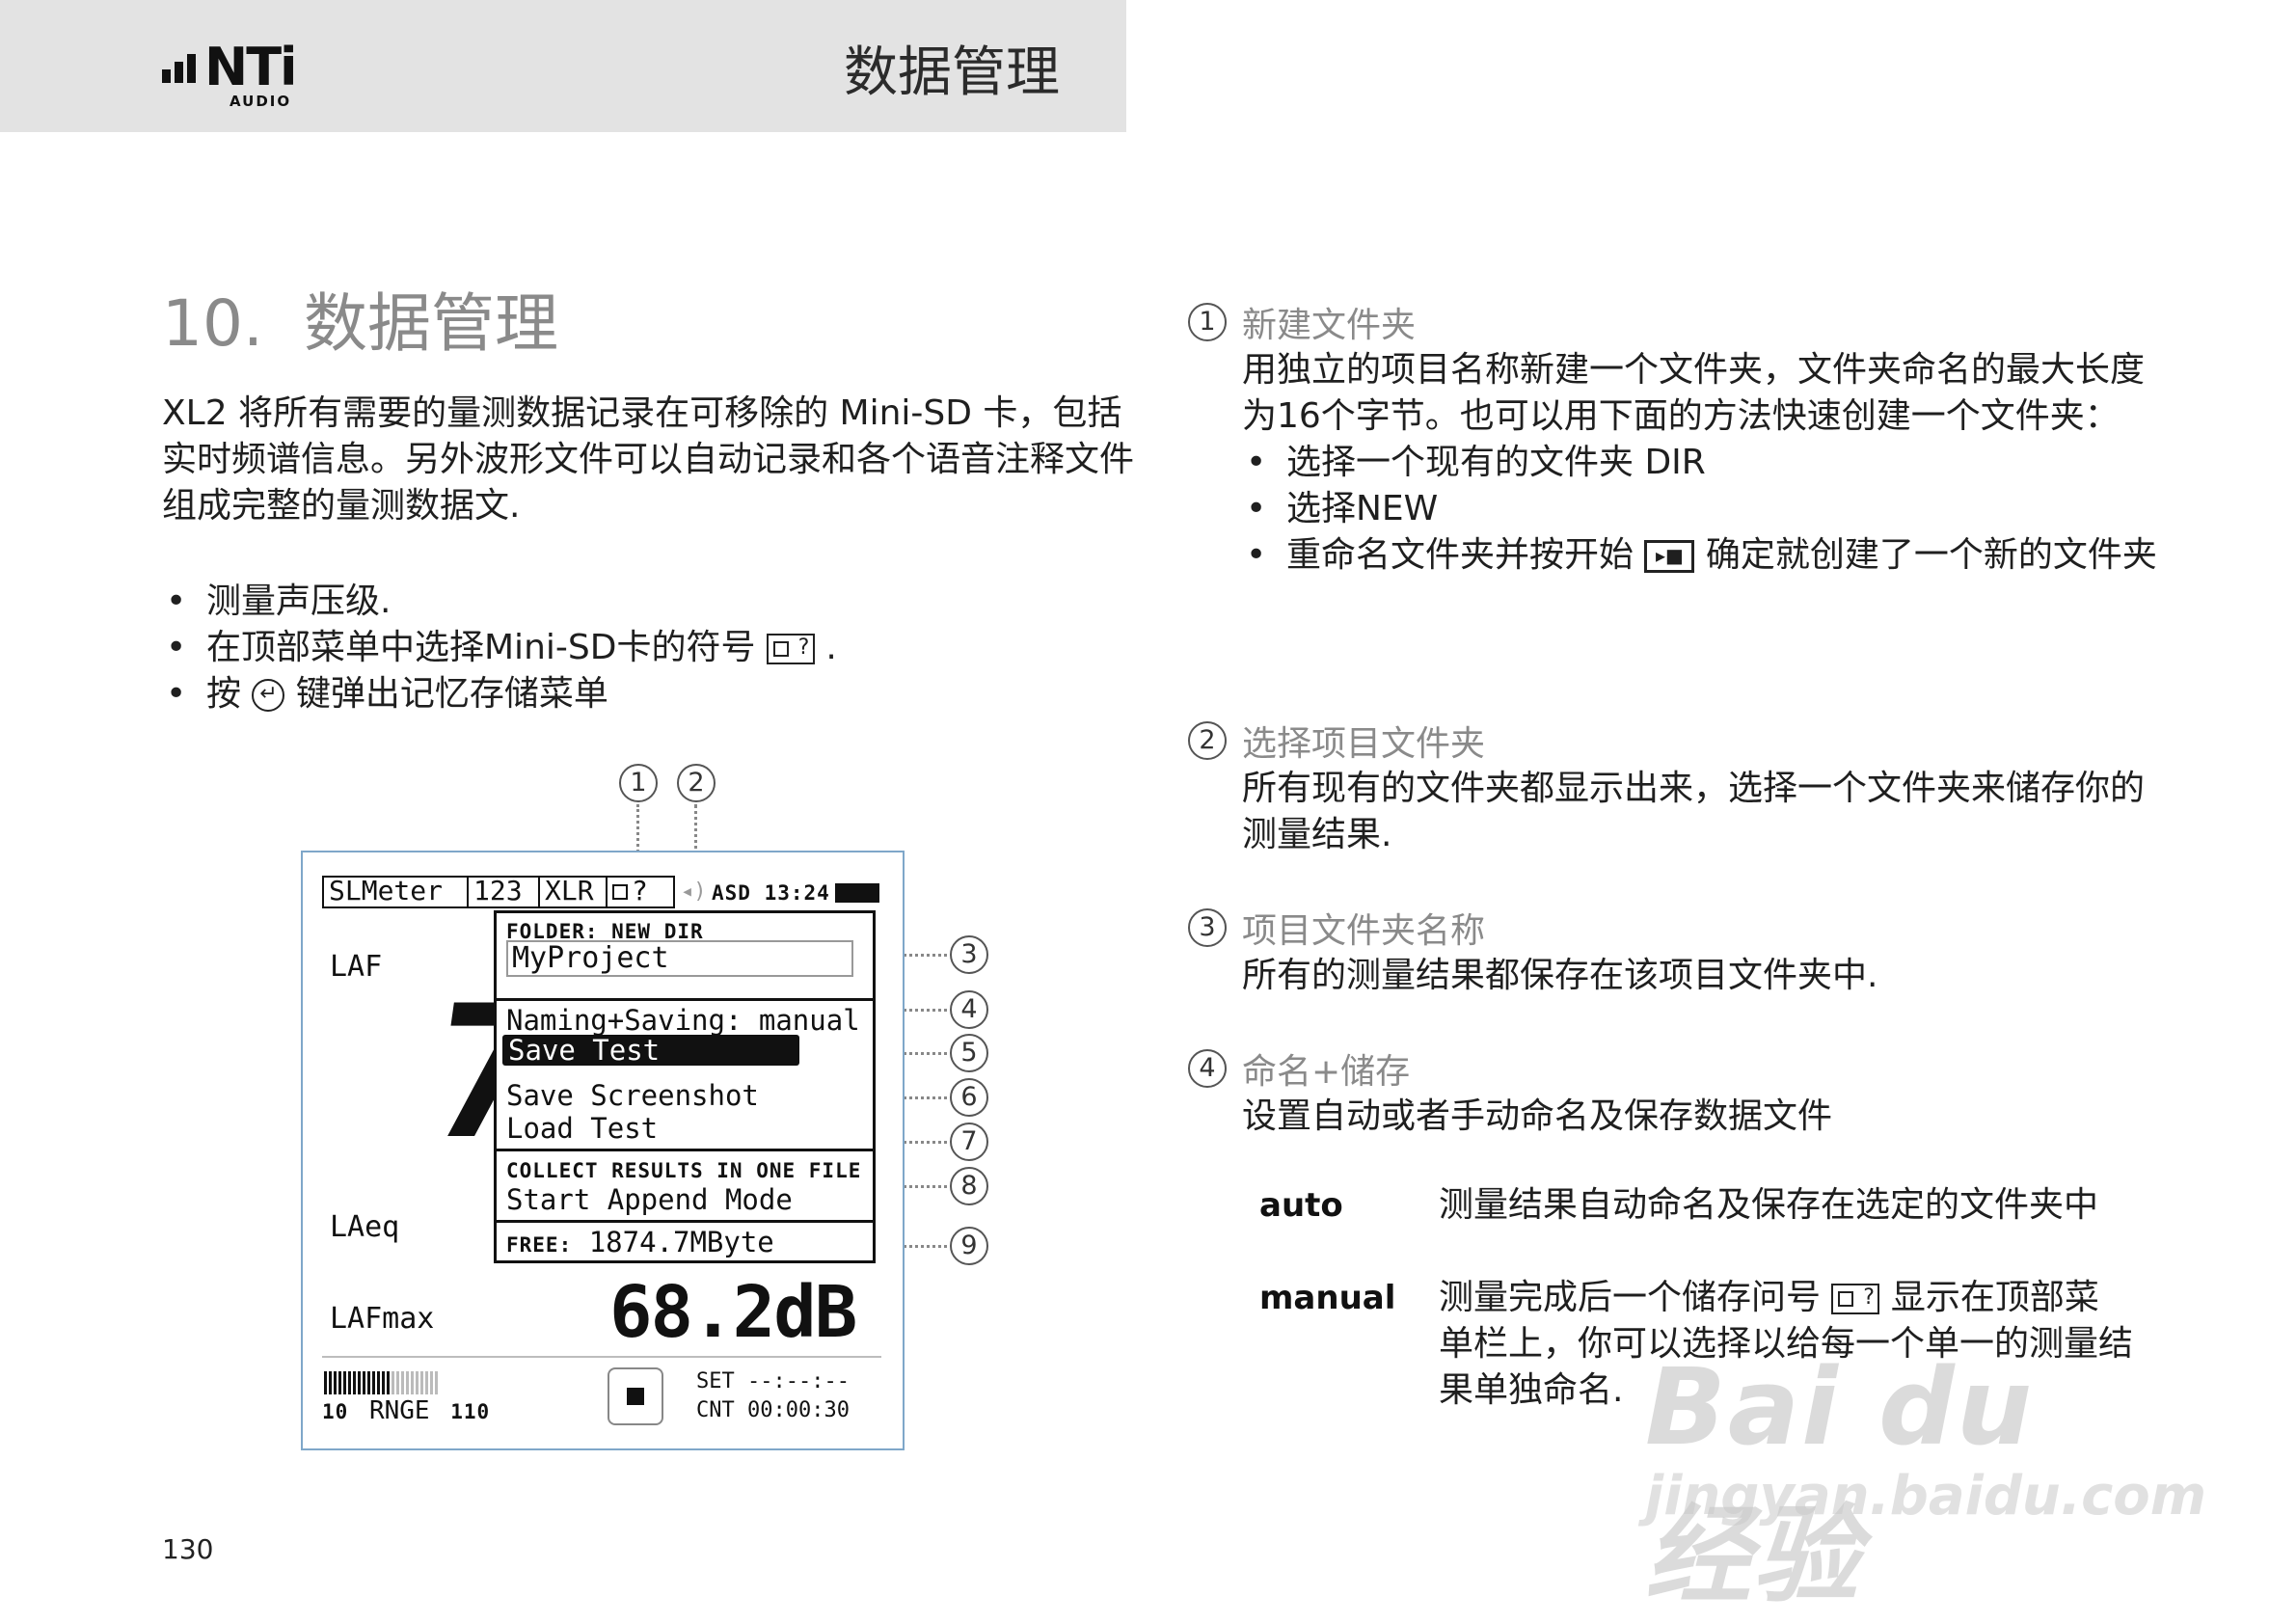  I want to click on menu-item-naming-saving: Naming+Saving: manual, so click(683, 1020).